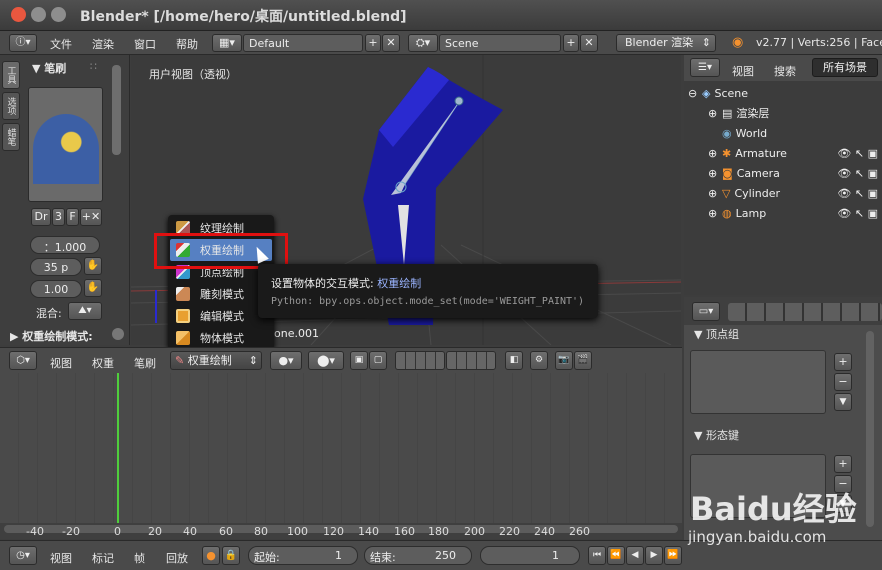 Image resolution: width=882 pixels, height=570 pixels. Describe the element at coordinates (716, 334) in the screenshot. I see `vertex-groups-panel: ▼ 顶点组` at that location.